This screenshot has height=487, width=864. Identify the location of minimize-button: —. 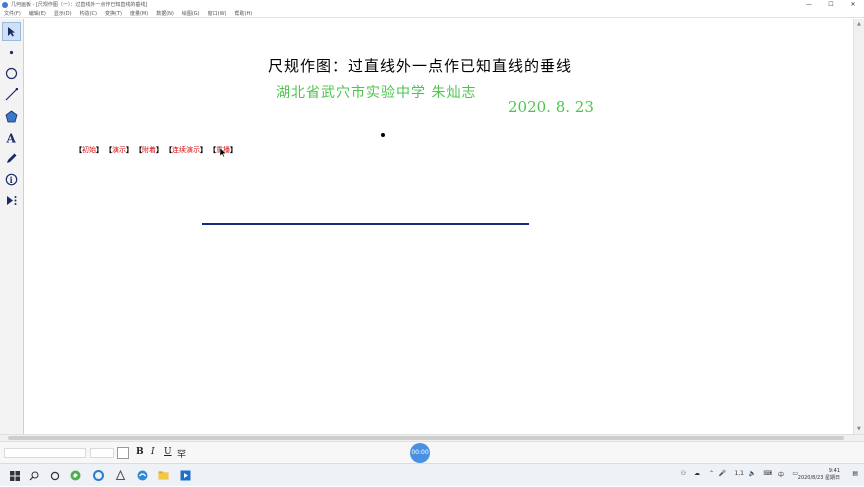
(809, 5).